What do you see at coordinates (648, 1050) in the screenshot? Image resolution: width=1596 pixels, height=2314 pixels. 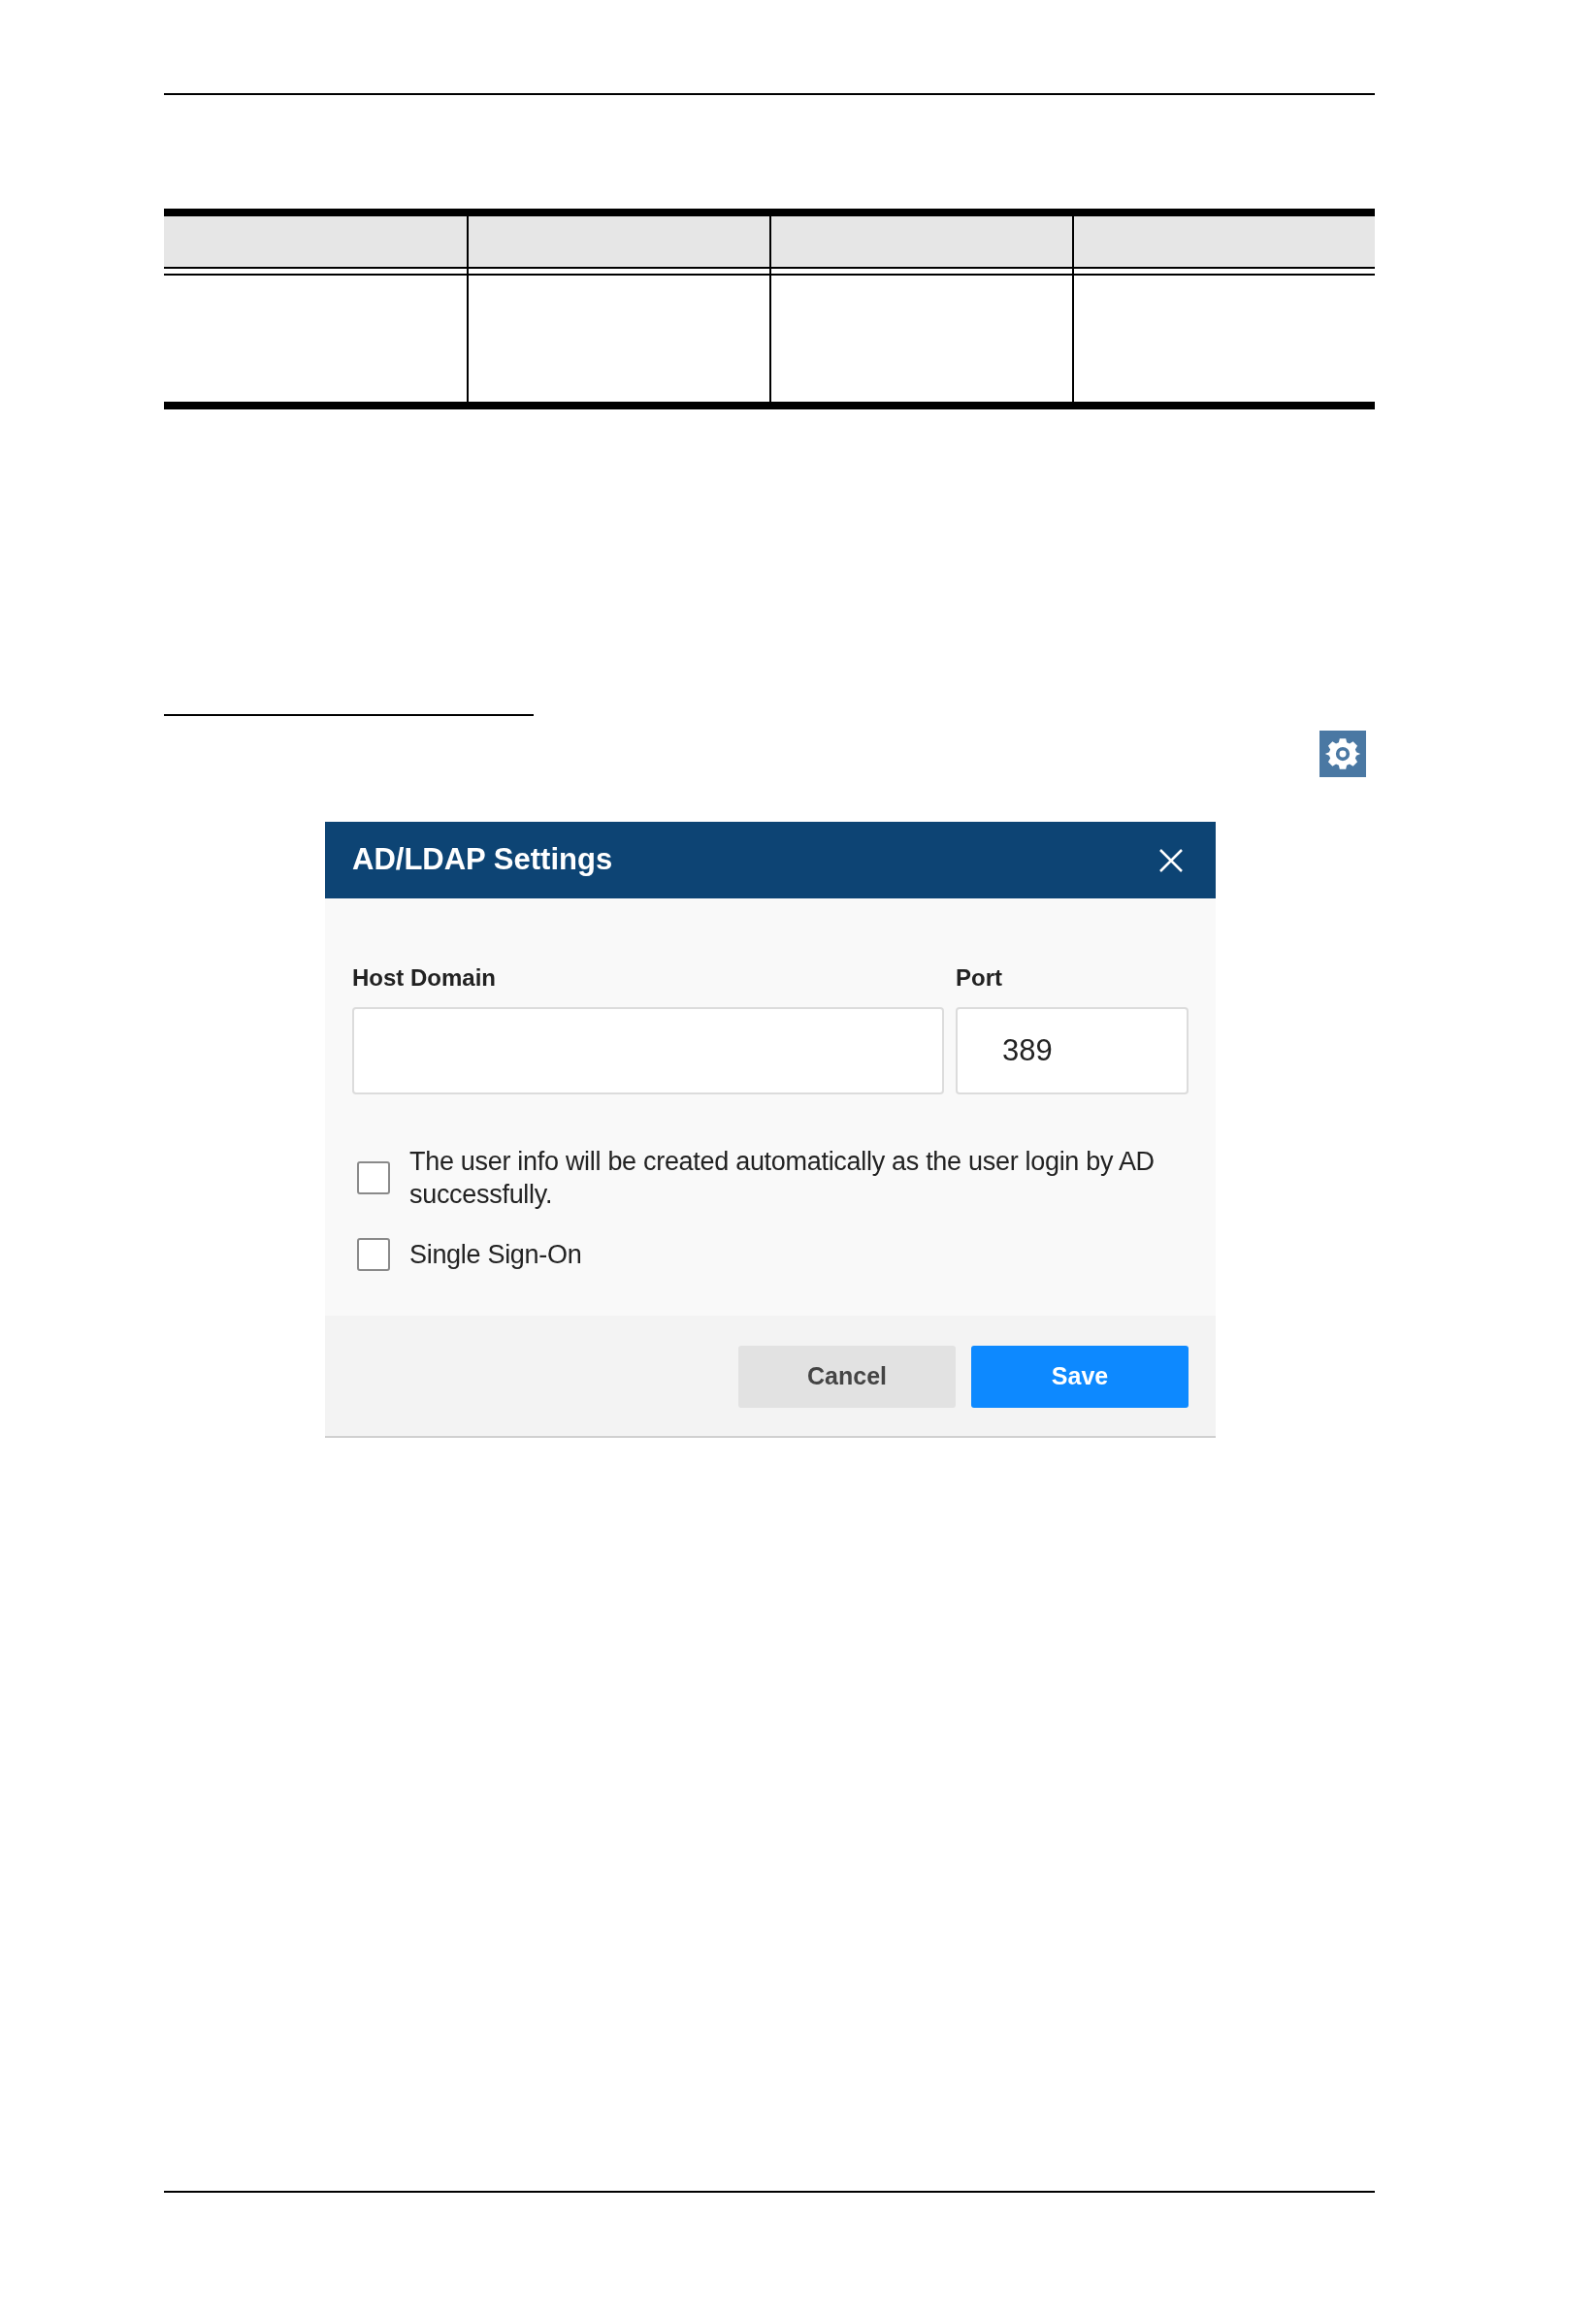 I see `text-field` at bounding box center [648, 1050].